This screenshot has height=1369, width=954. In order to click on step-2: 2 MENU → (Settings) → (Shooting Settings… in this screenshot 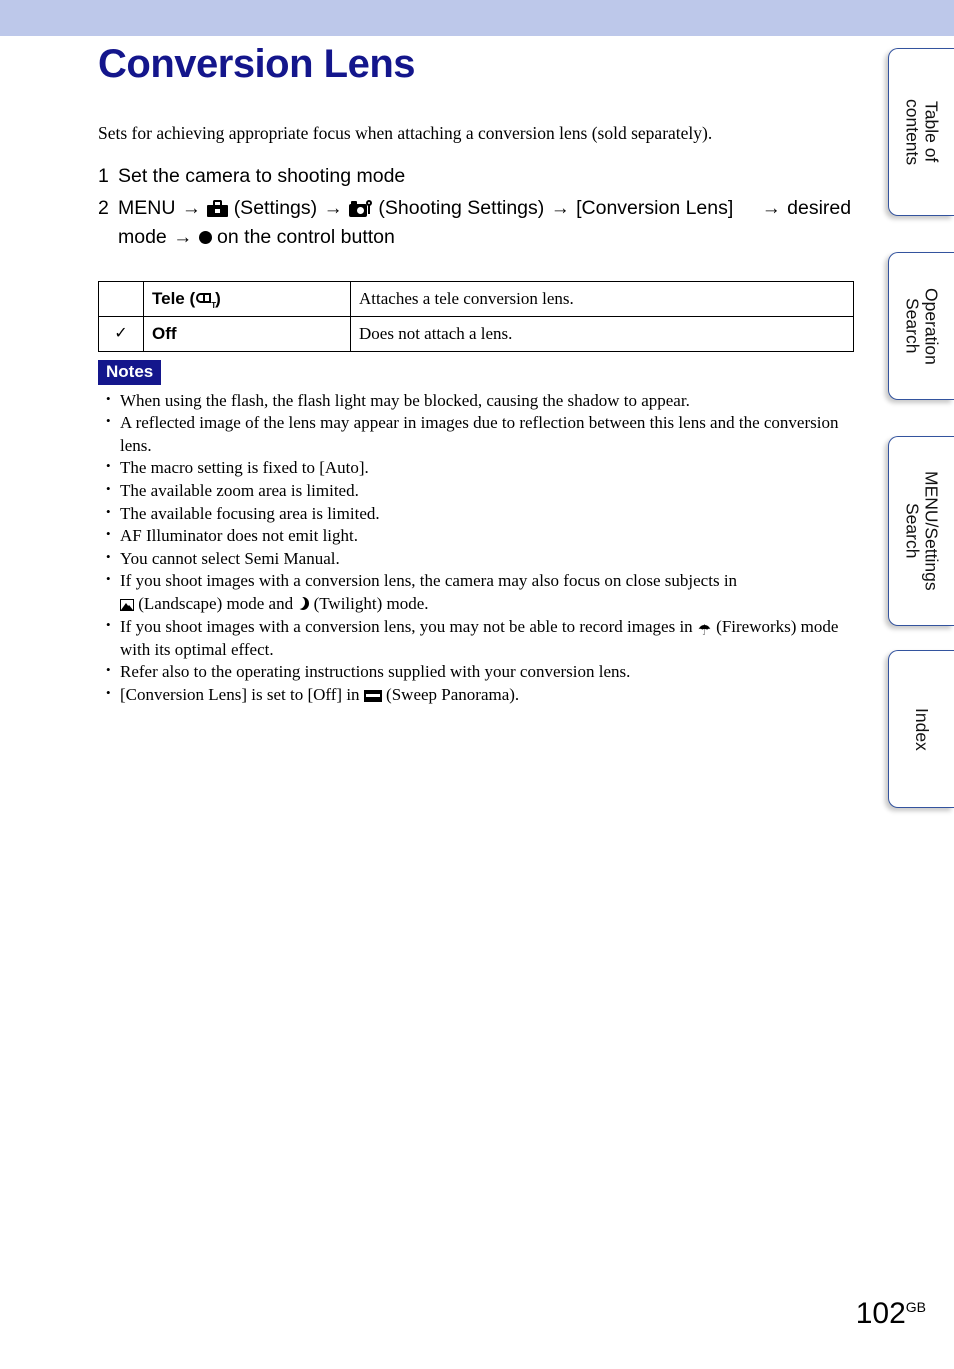, I will do `click(478, 222)`.